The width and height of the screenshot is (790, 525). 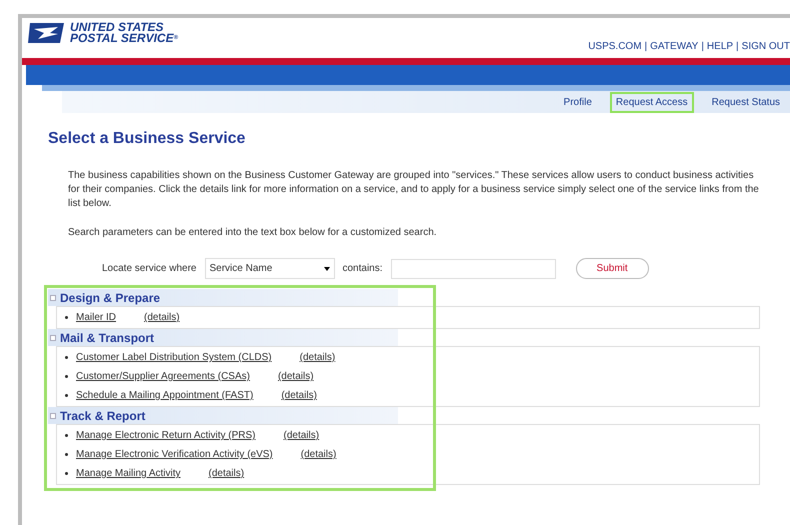 I want to click on service-link: Manage Mailing Activity, so click(x=128, y=473).